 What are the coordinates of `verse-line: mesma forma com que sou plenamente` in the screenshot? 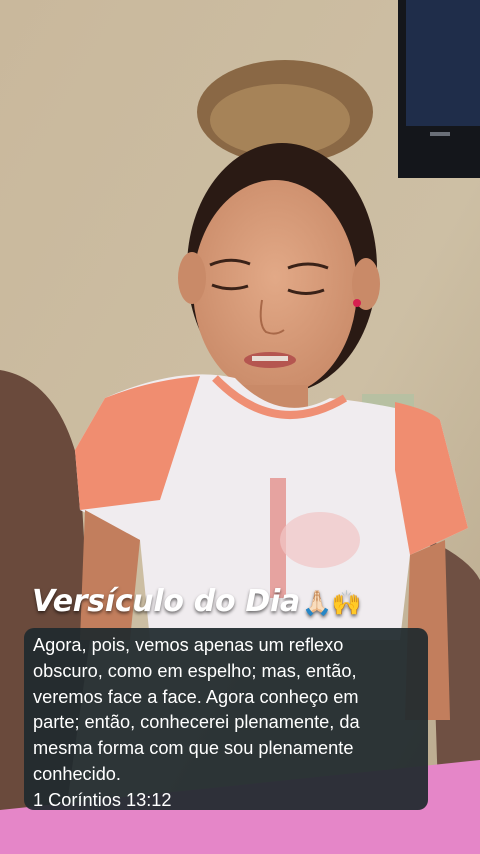 It's located at (193, 748).